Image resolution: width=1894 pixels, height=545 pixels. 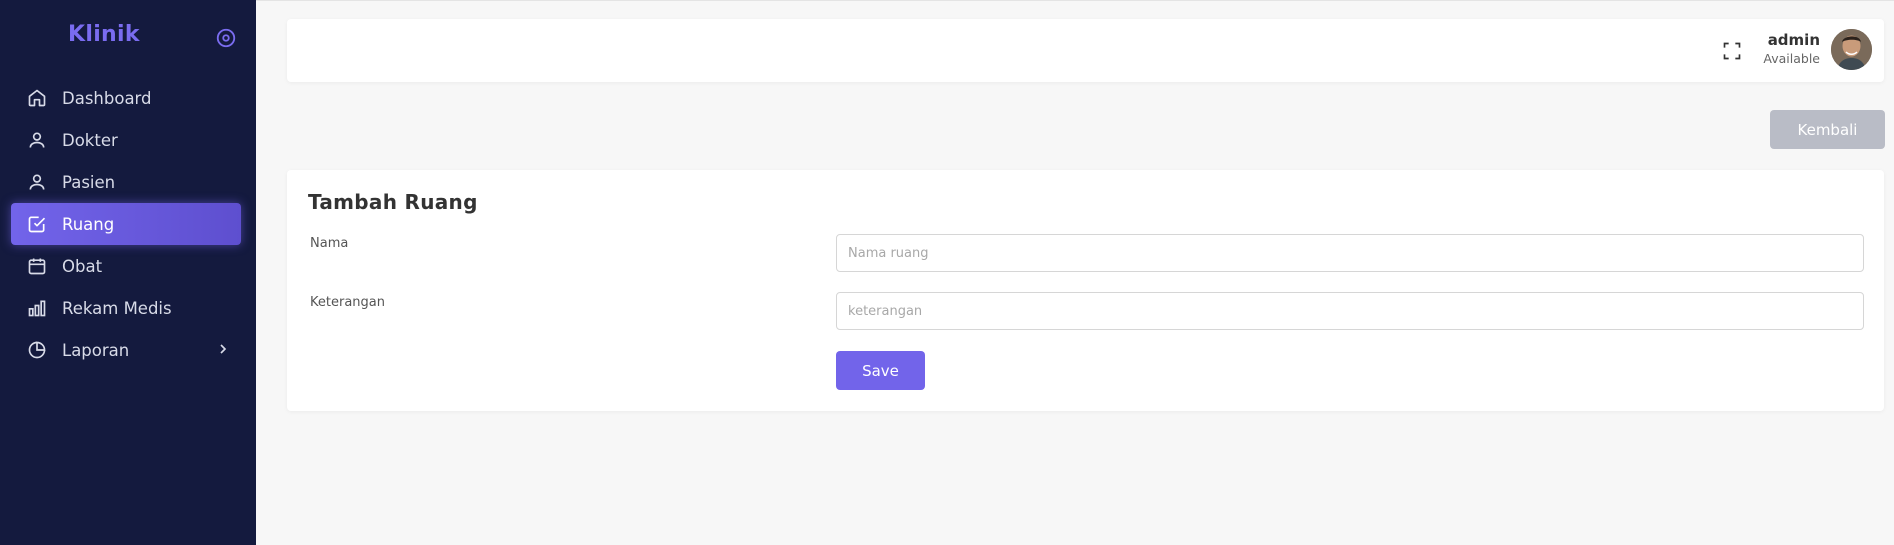 What do you see at coordinates (37, 308) in the screenshot?
I see `bar-chart-icon` at bounding box center [37, 308].